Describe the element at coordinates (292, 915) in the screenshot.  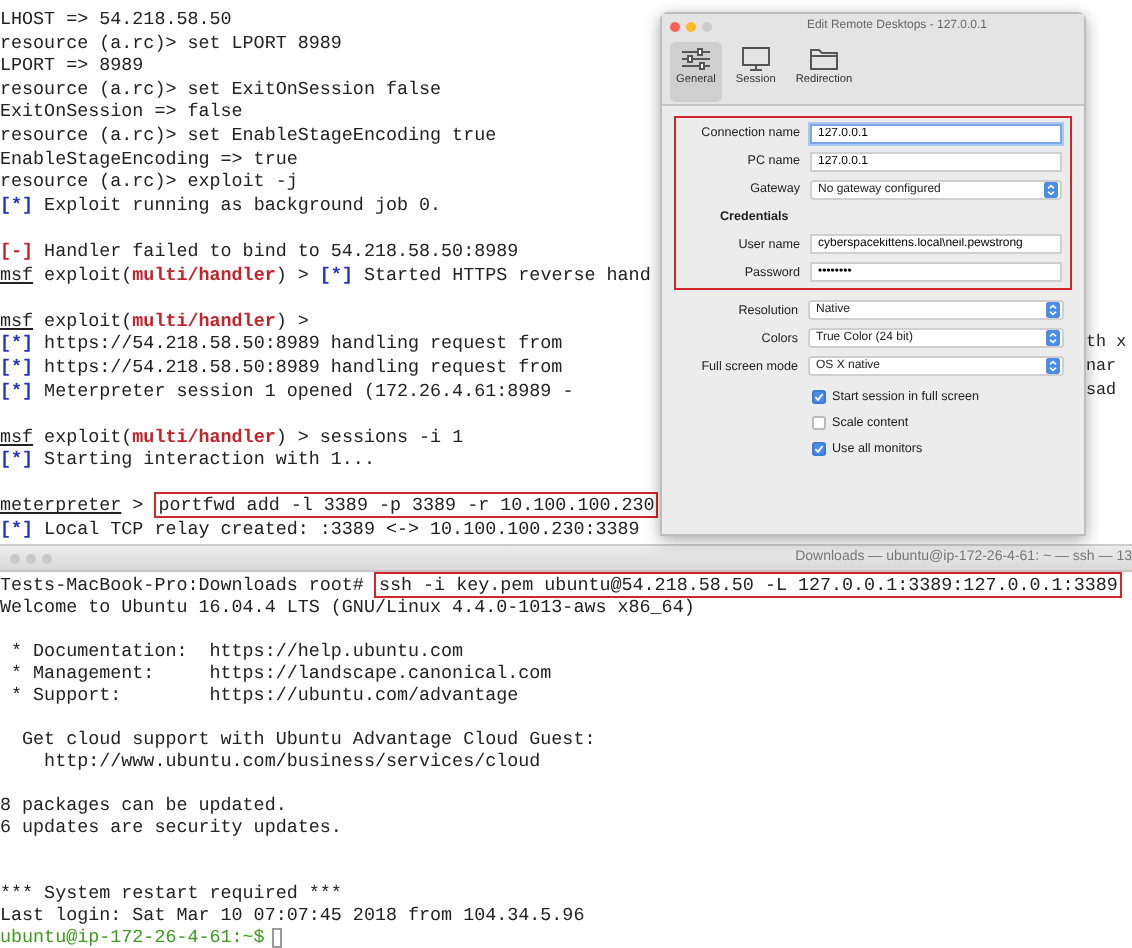
I see `terminal-line: Last login: Sat Mar 10 07:07:45 2018 from 104.34.5.96` at that location.